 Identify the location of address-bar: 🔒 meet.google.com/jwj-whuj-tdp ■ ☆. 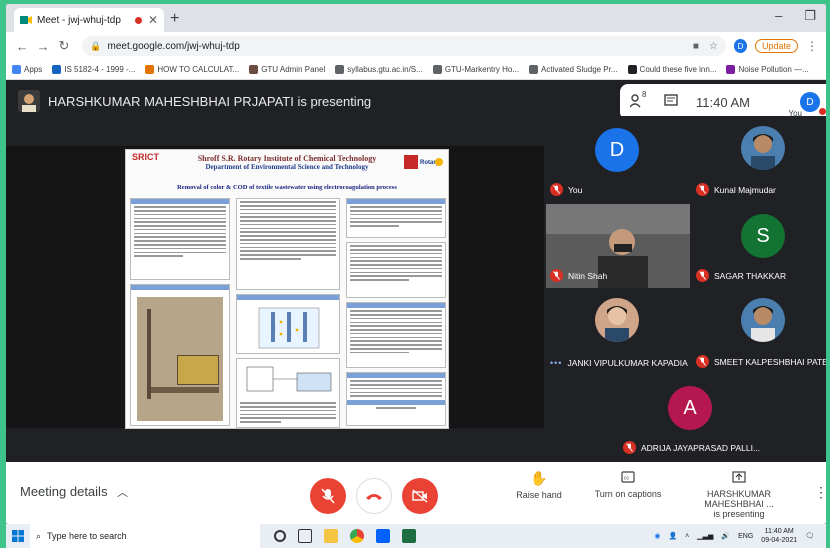
(404, 46).